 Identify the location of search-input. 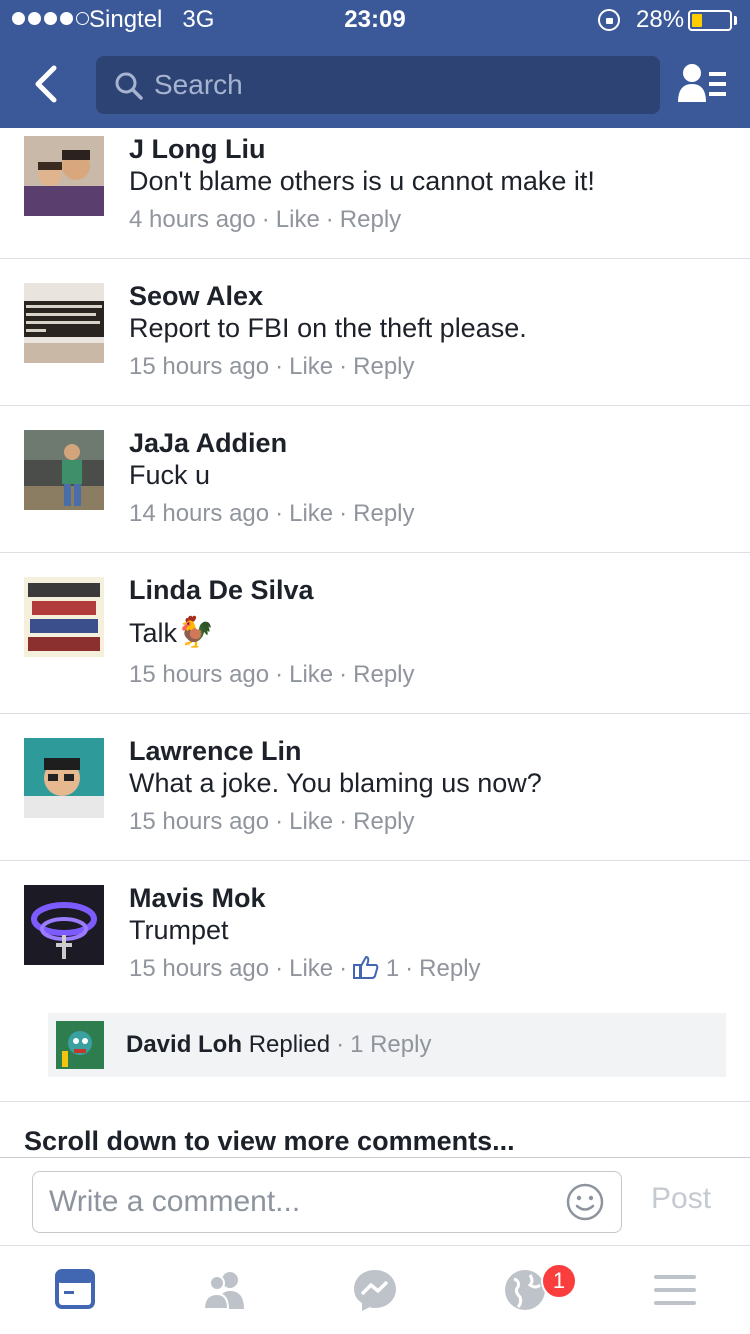
(399, 85).